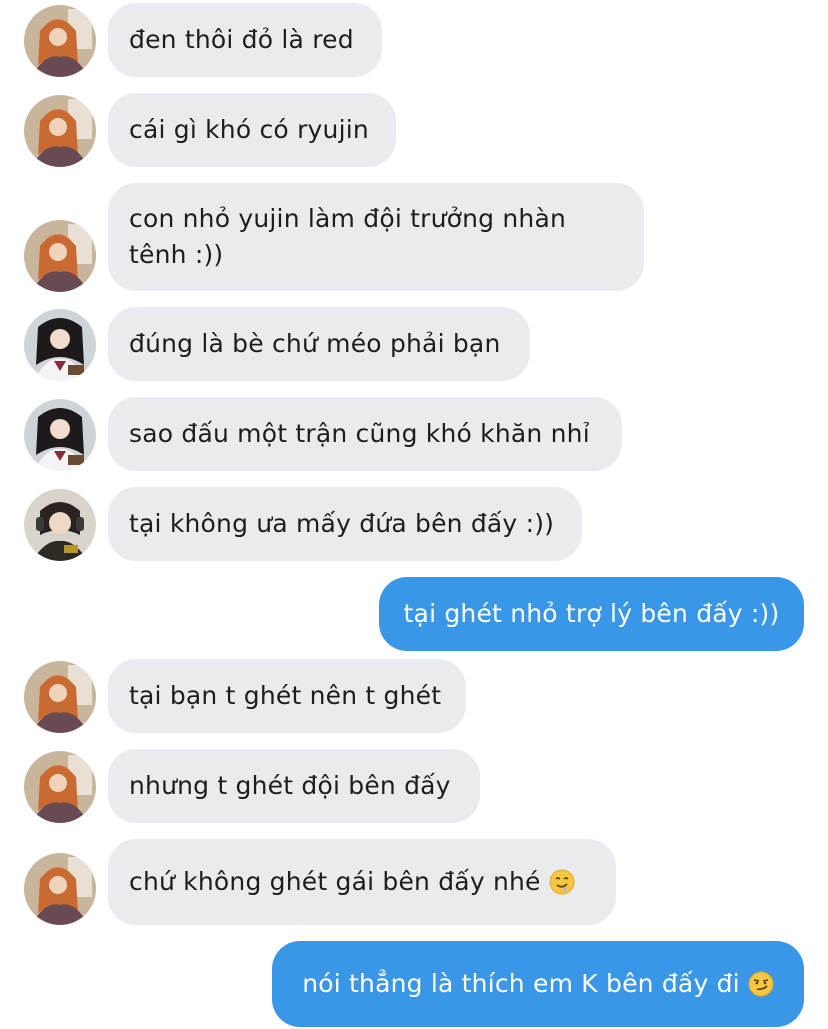 The image size is (828, 1029). I want to click on message-text: tại bạn t ghét nên t ghét, so click(285, 695).